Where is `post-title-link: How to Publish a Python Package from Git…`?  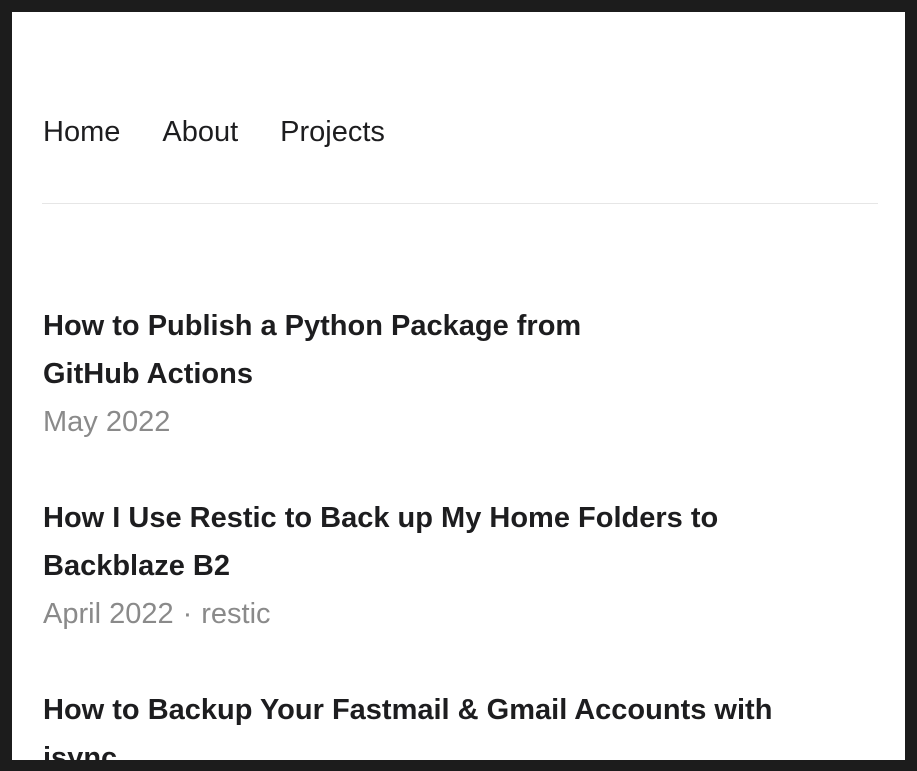 post-title-link: How to Publish a Python Package from Git… is located at coordinates (353, 350).